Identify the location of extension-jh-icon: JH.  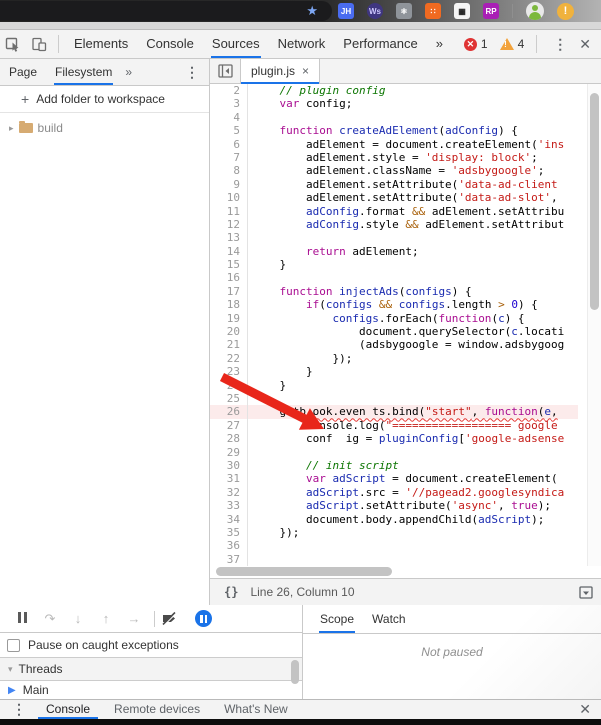
(346, 11).